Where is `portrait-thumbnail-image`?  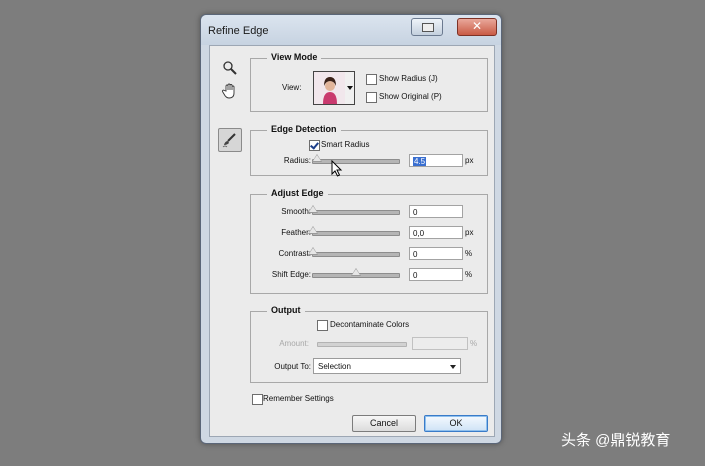 portrait-thumbnail-image is located at coordinates (330, 88).